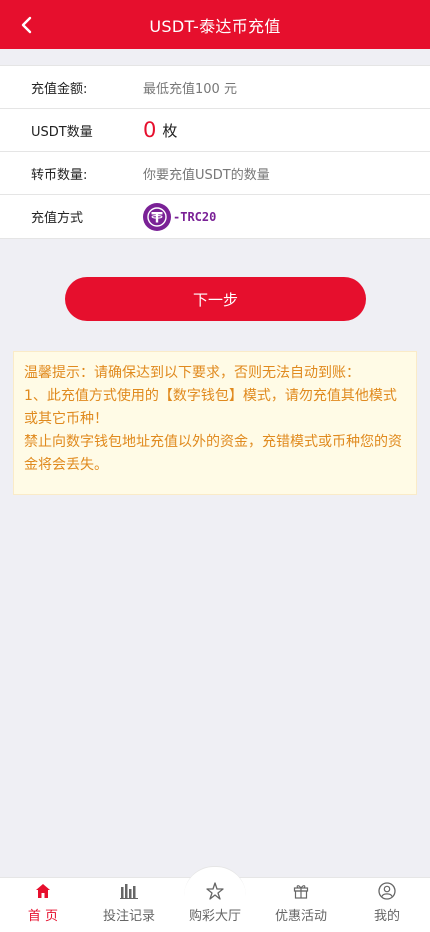 The image size is (430, 932). What do you see at coordinates (170, 130) in the screenshot?
I see `usdt-unit: 枚` at bounding box center [170, 130].